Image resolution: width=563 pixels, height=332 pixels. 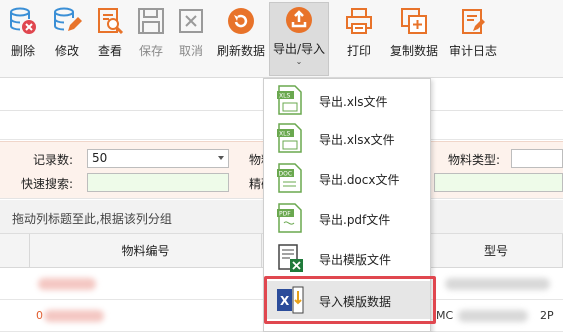 What do you see at coordinates (158, 182) in the screenshot?
I see `quick-search-input` at bounding box center [158, 182].